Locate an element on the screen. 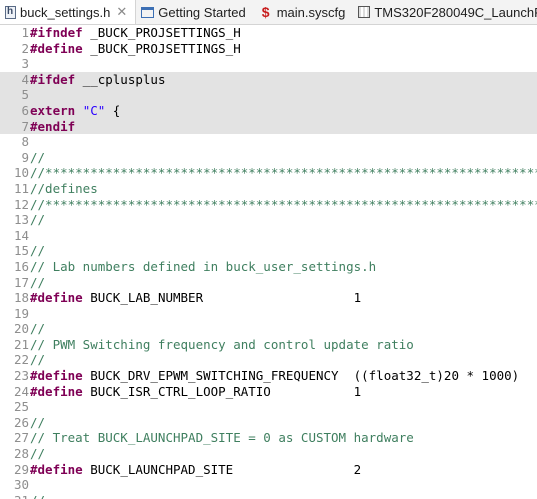 This screenshot has height=499, width=537. code-line: 8 is located at coordinates (268, 142).